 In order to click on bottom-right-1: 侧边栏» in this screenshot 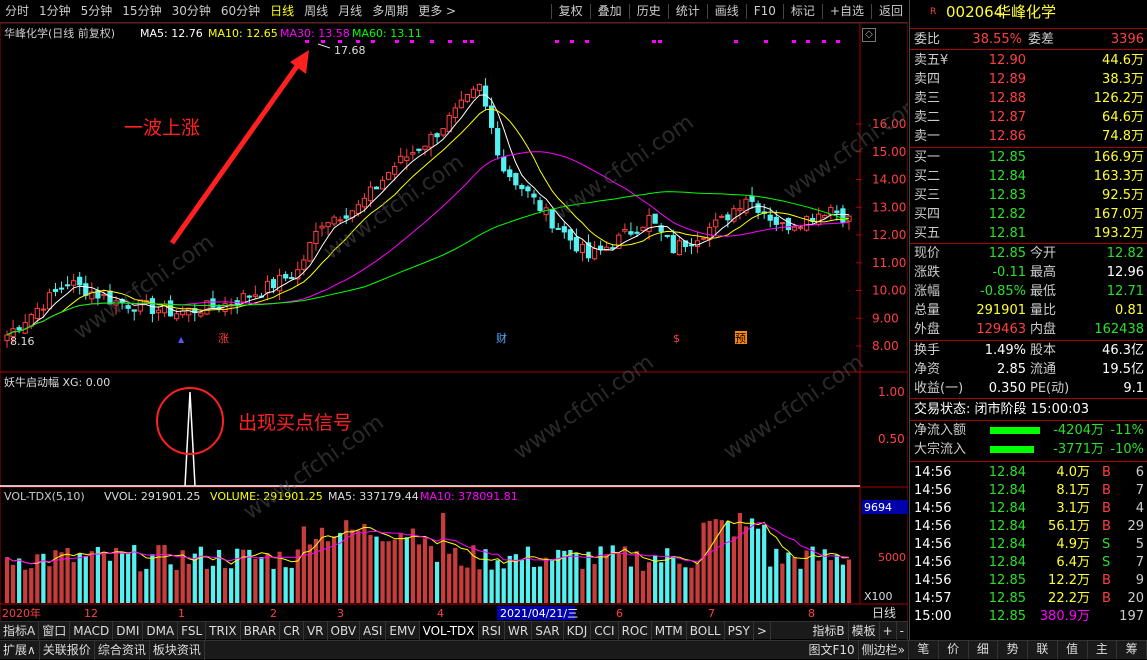, I will do `click(884, 650)`.